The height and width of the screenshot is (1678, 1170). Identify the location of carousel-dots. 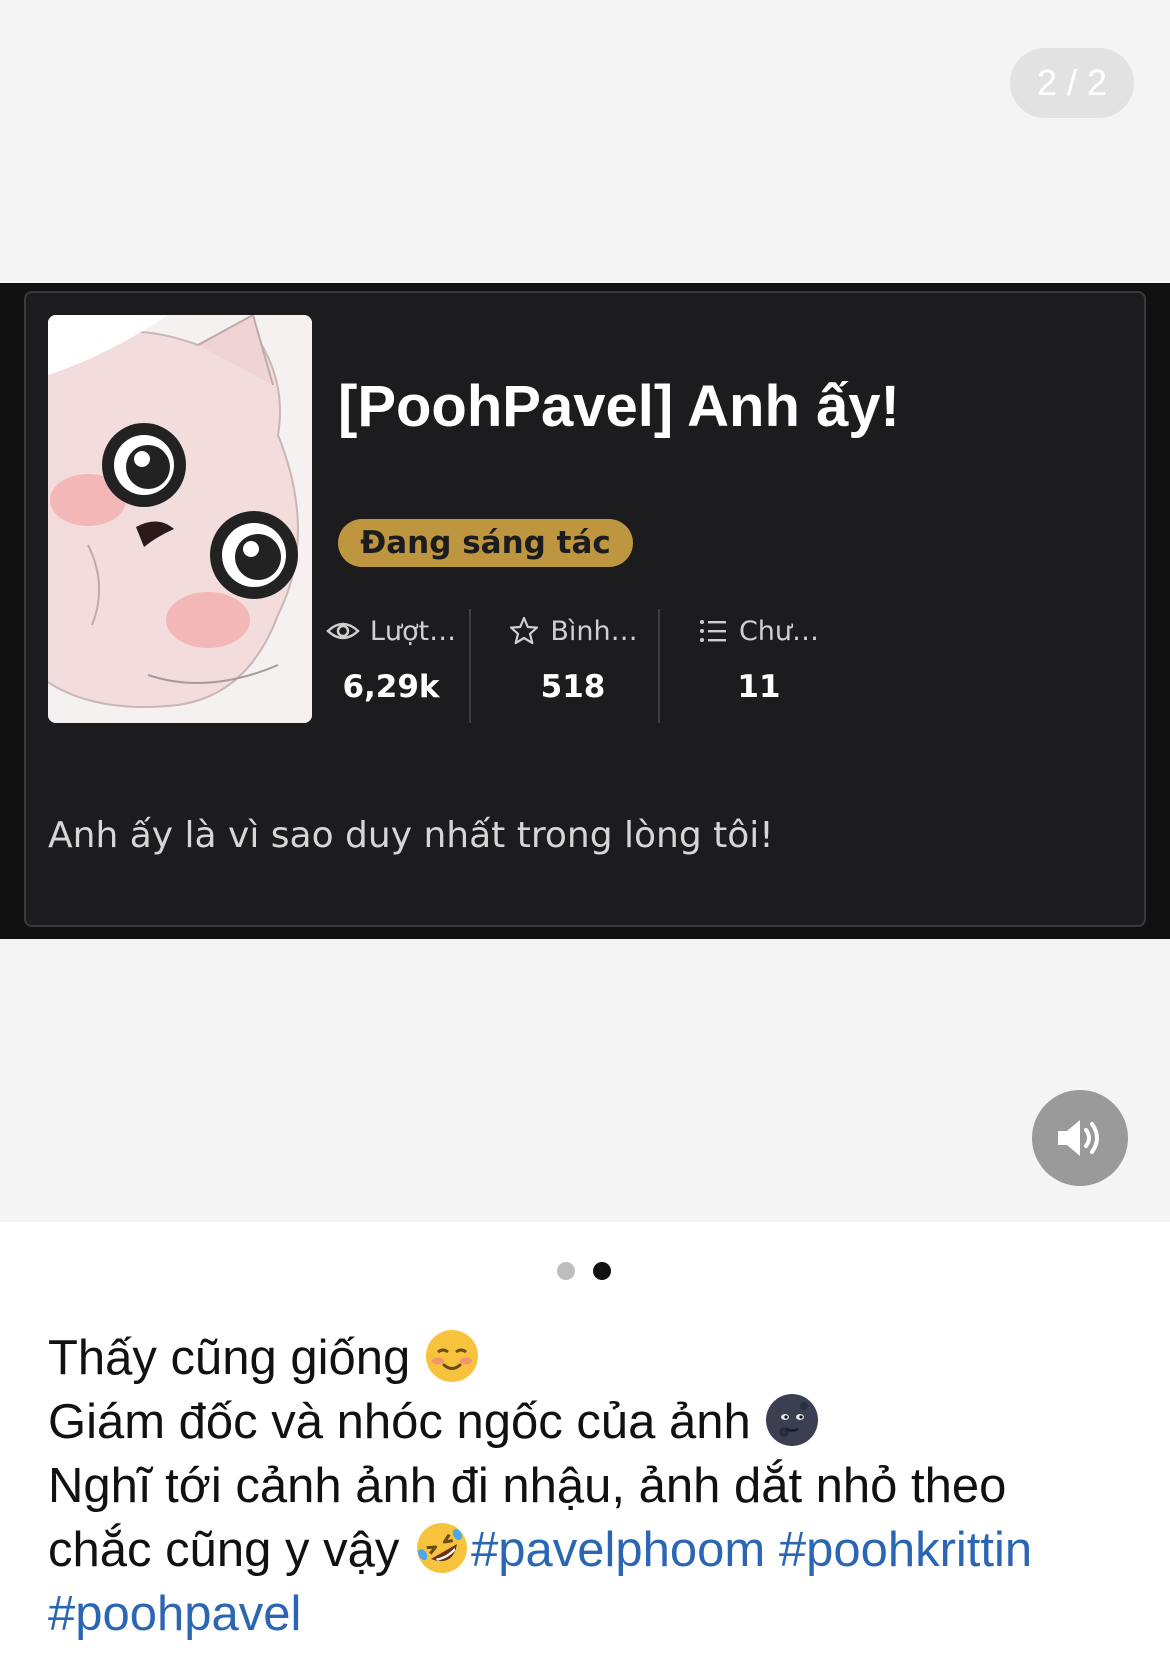
(584, 1271).